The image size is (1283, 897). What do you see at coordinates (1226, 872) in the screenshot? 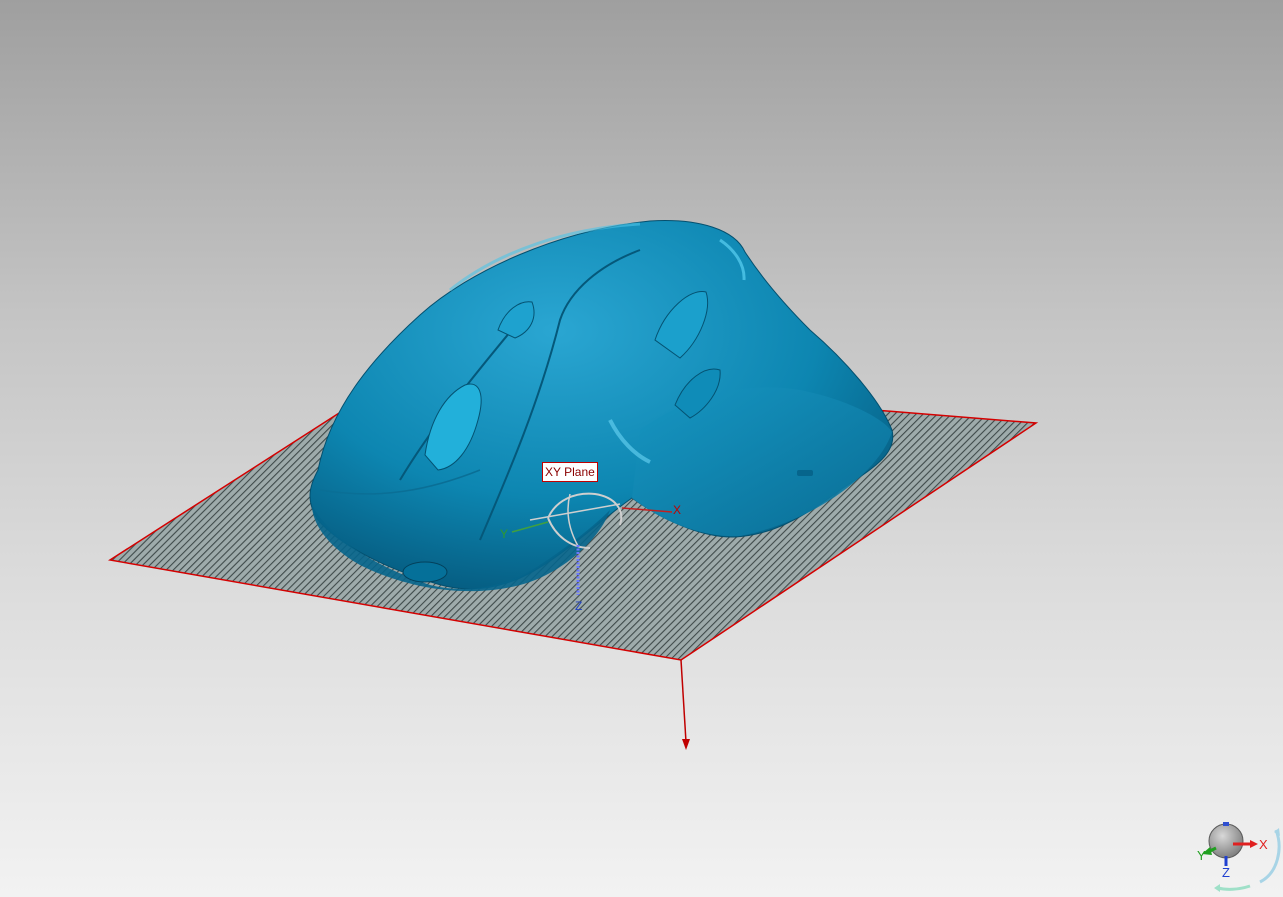
I see `triad-z-label: Z` at bounding box center [1226, 872].